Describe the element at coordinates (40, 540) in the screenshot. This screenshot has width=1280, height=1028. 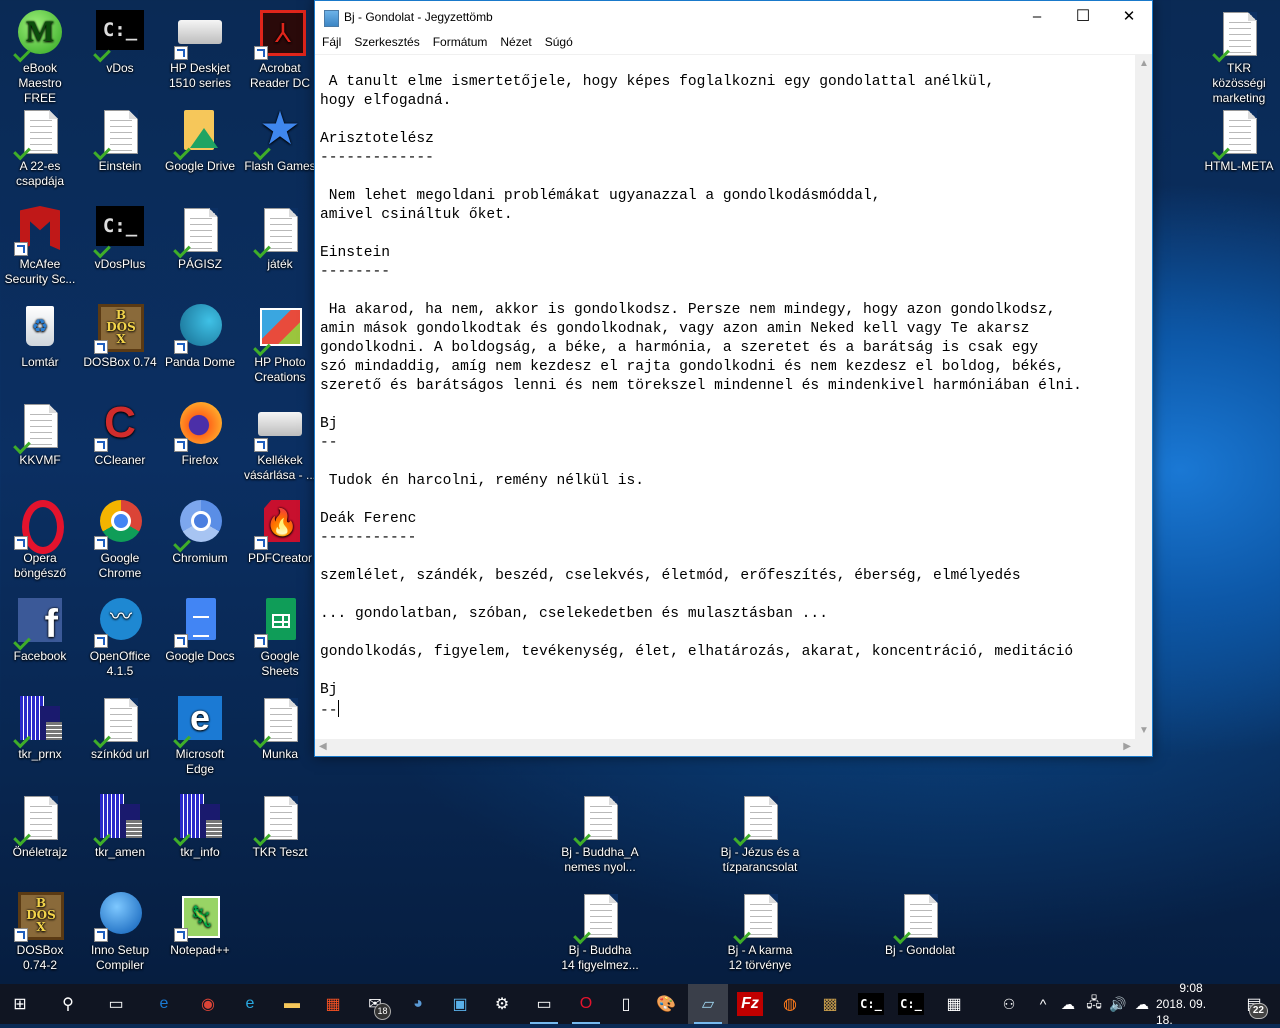
I see `desktop-icon: Opera böngésző` at that location.